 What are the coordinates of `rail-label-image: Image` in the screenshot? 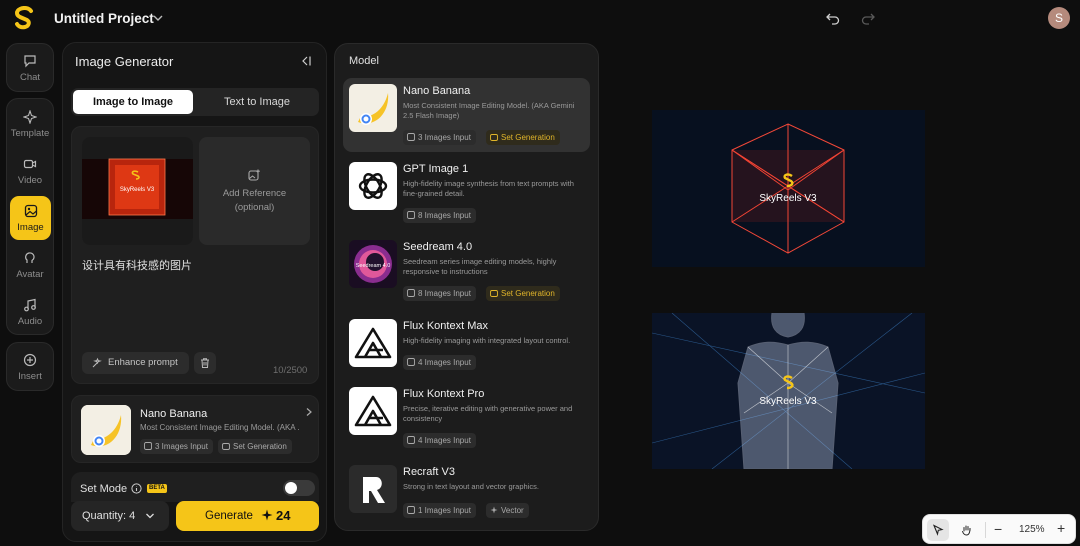 It's located at (30, 227).